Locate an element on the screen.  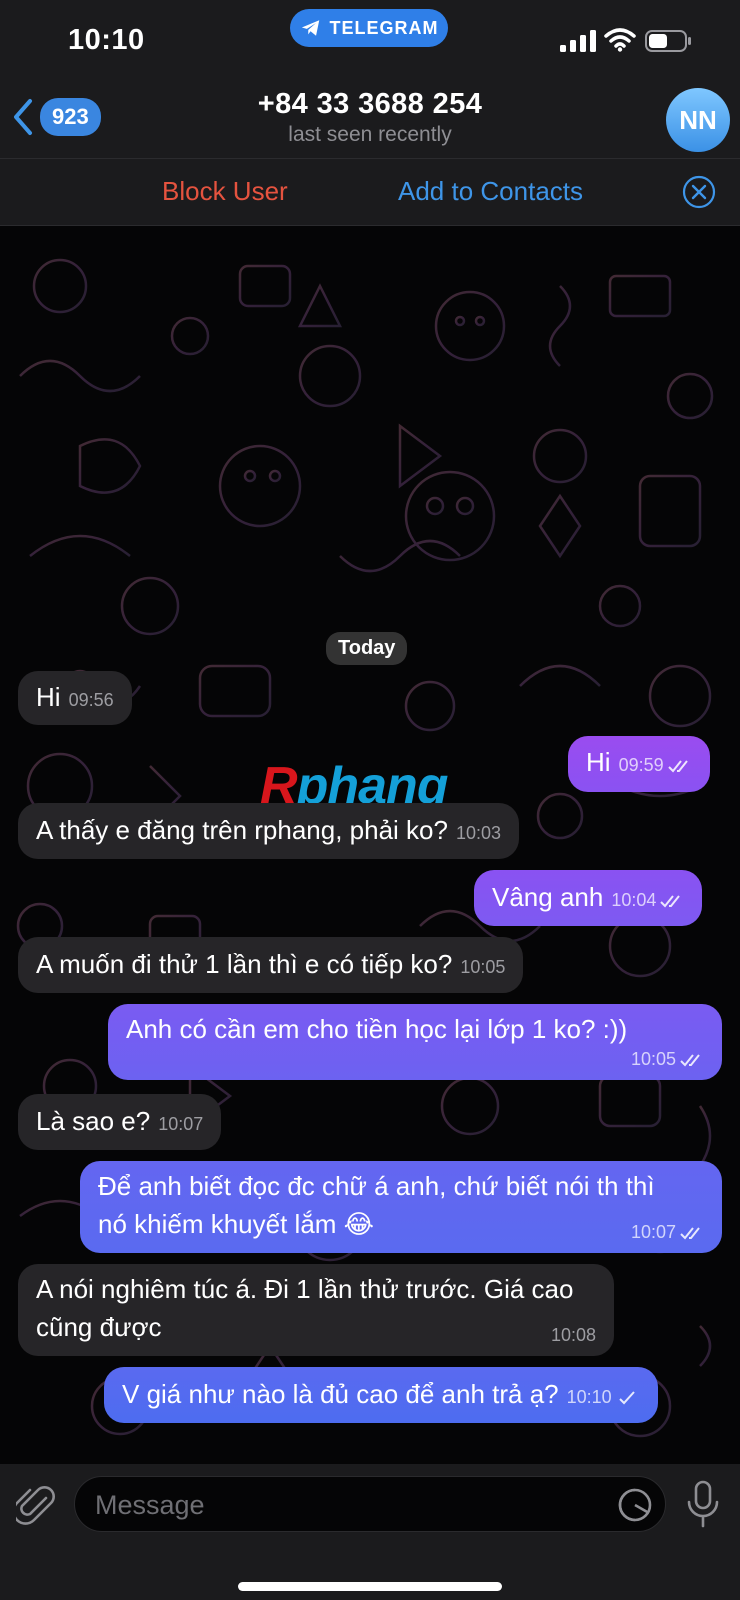
outgoing-message: Vâng anh 10:04 is located at coordinates (588, 898).